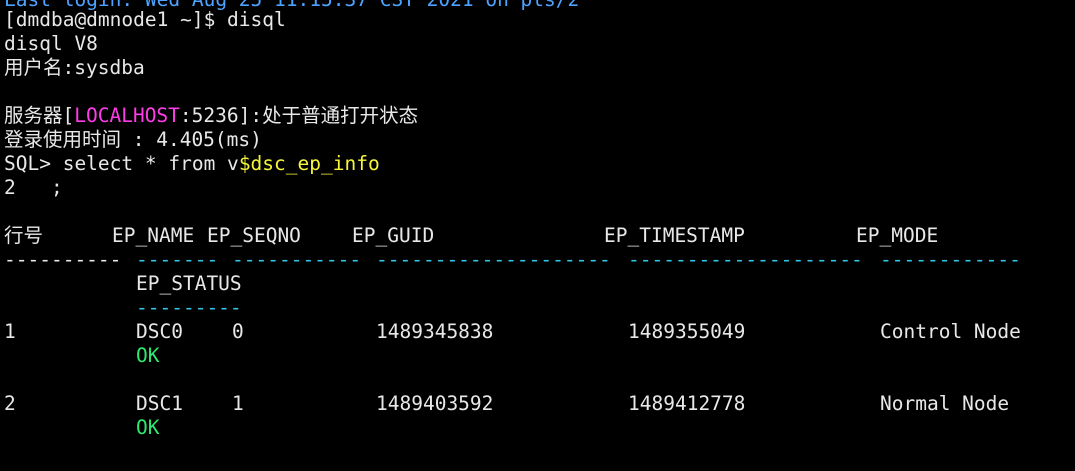  I want to click on server-host: LOCALHOST, so click(127, 115).